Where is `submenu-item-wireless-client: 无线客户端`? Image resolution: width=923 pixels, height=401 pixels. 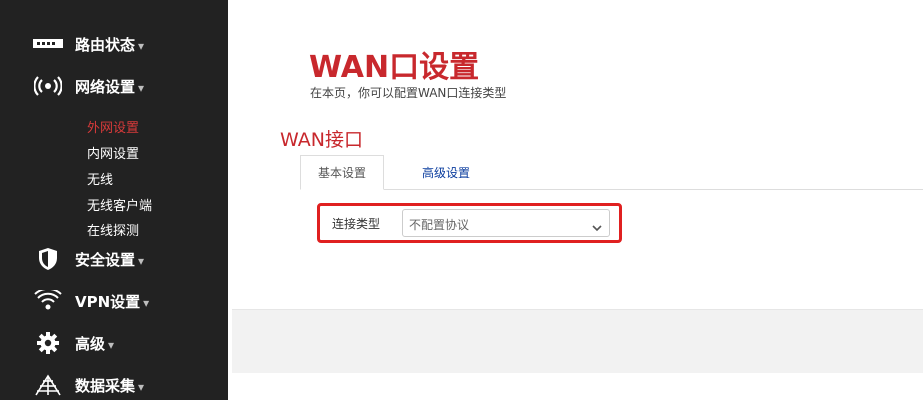
submenu-item-wireless-client: 无线客户端 is located at coordinates (119, 204).